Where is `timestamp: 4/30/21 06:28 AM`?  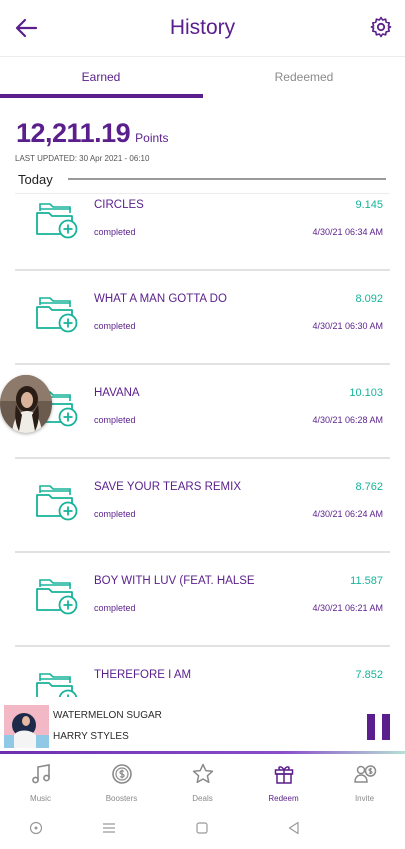
timestamp: 4/30/21 06:28 AM is located at coordinates (347, 420).